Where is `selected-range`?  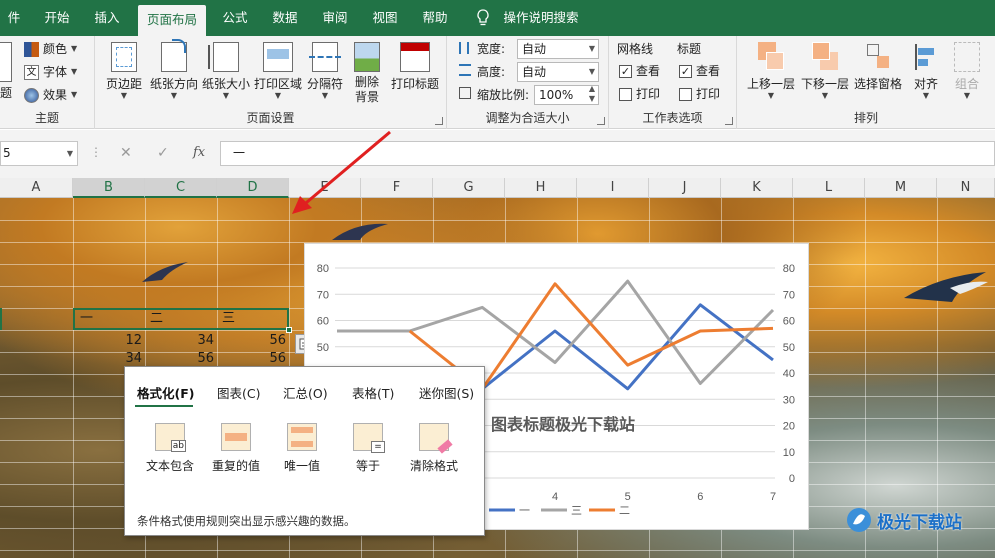
selected-range is located at coordinates (181, 319).